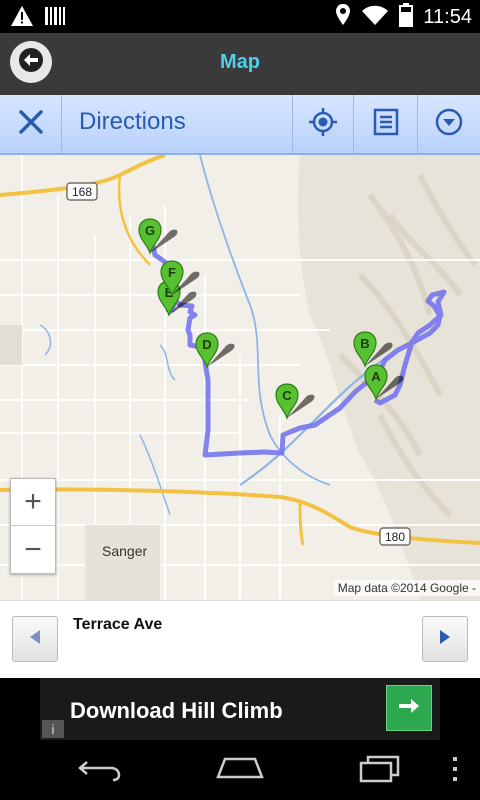 The width and height of the screenshot is (480, 800). I want to click on home-nav-button, so click(240, 771).